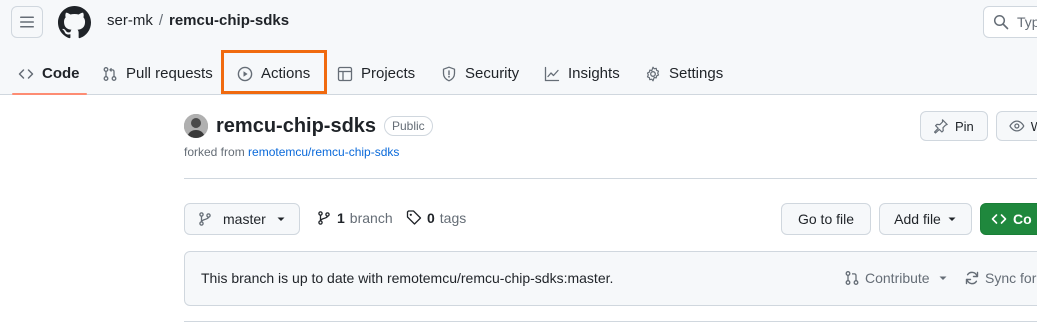 The image size is (1037, 324). What do you see at coordinates (345, 73) in the screenshot?
I see `table-icon` at bounding box center [345, 73].